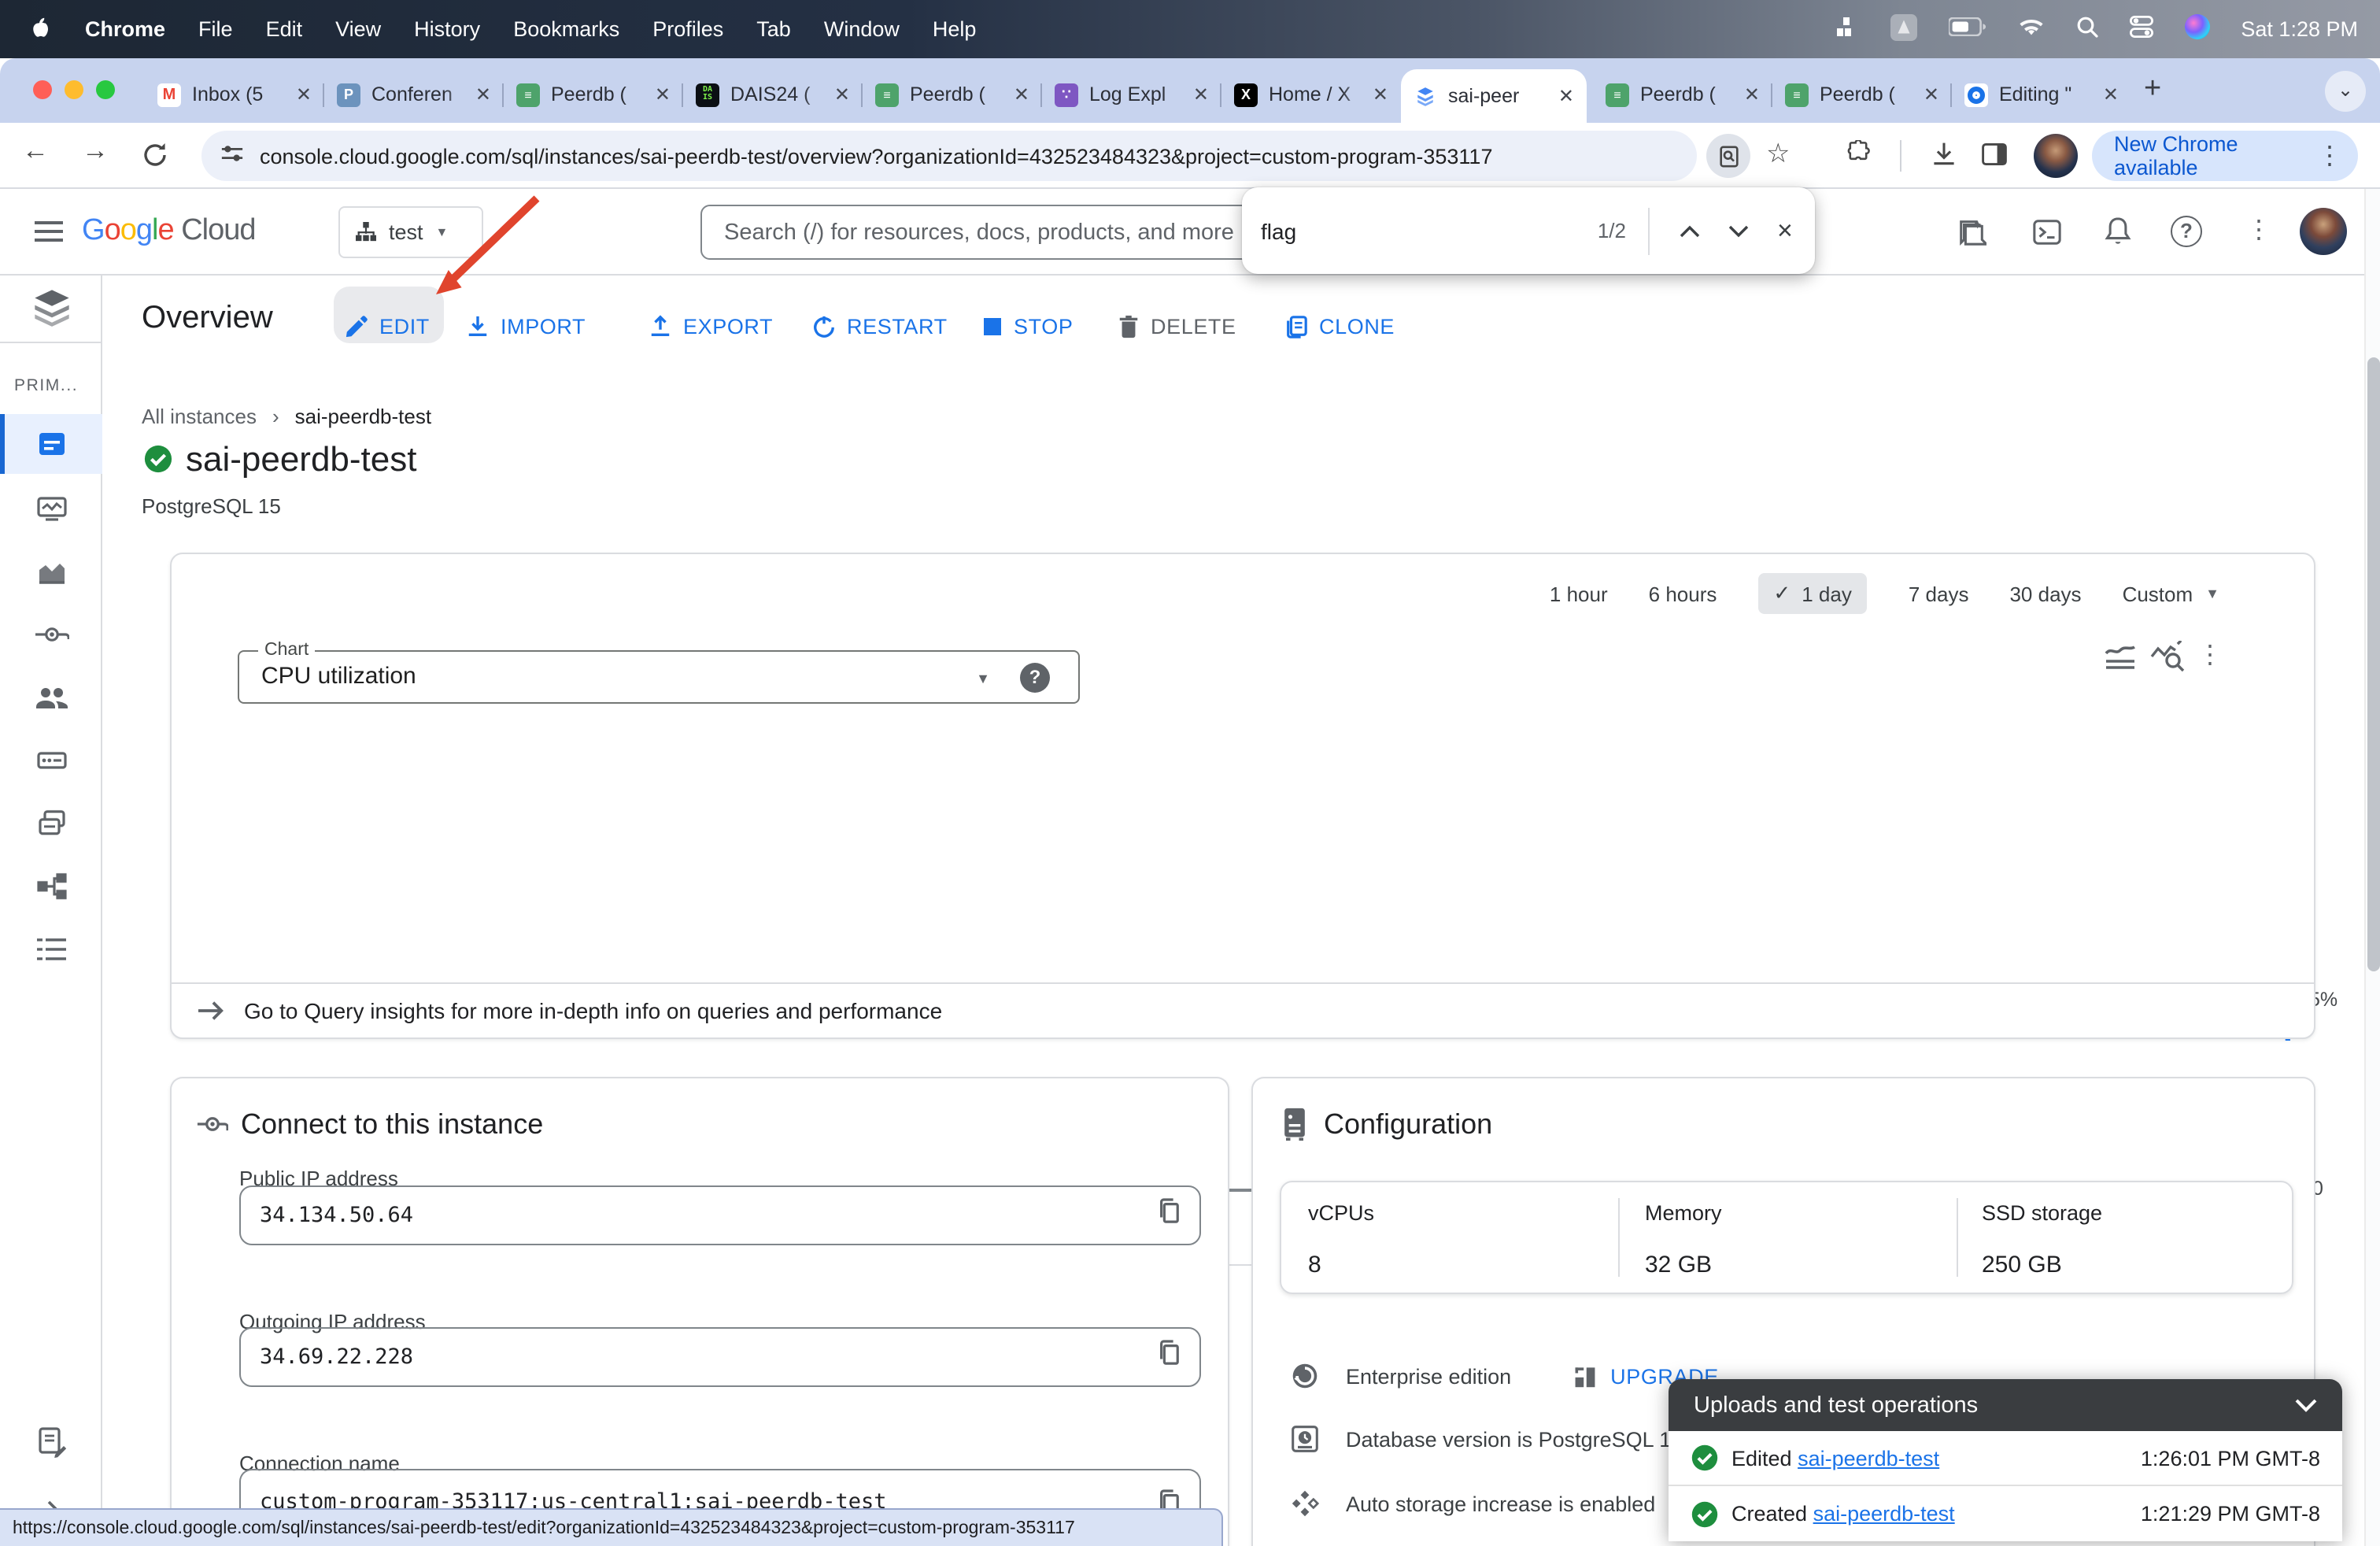 The image size is (2380, 1546). What do you see at coordinates (1847, 29) in the screenshot?
I see `stats-widget-icon` at bounding box center [1847, 29].